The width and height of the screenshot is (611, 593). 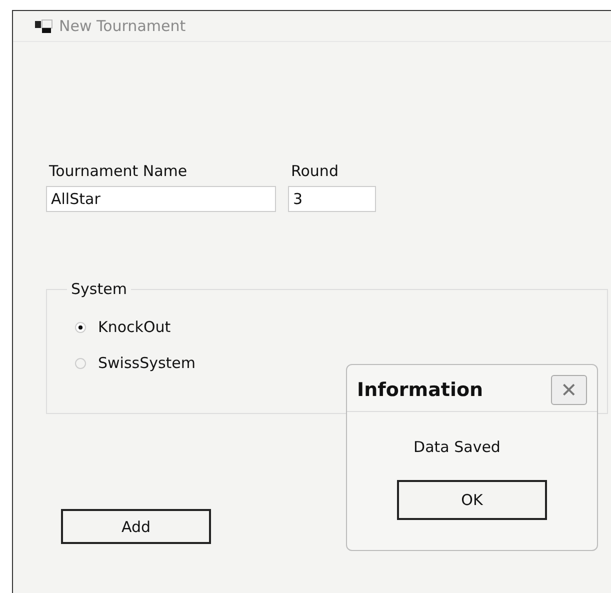 What do you see at coordinates (472, 500) in the screenshot?
I see `ok-button: OK` at bounding box center [472, 500].